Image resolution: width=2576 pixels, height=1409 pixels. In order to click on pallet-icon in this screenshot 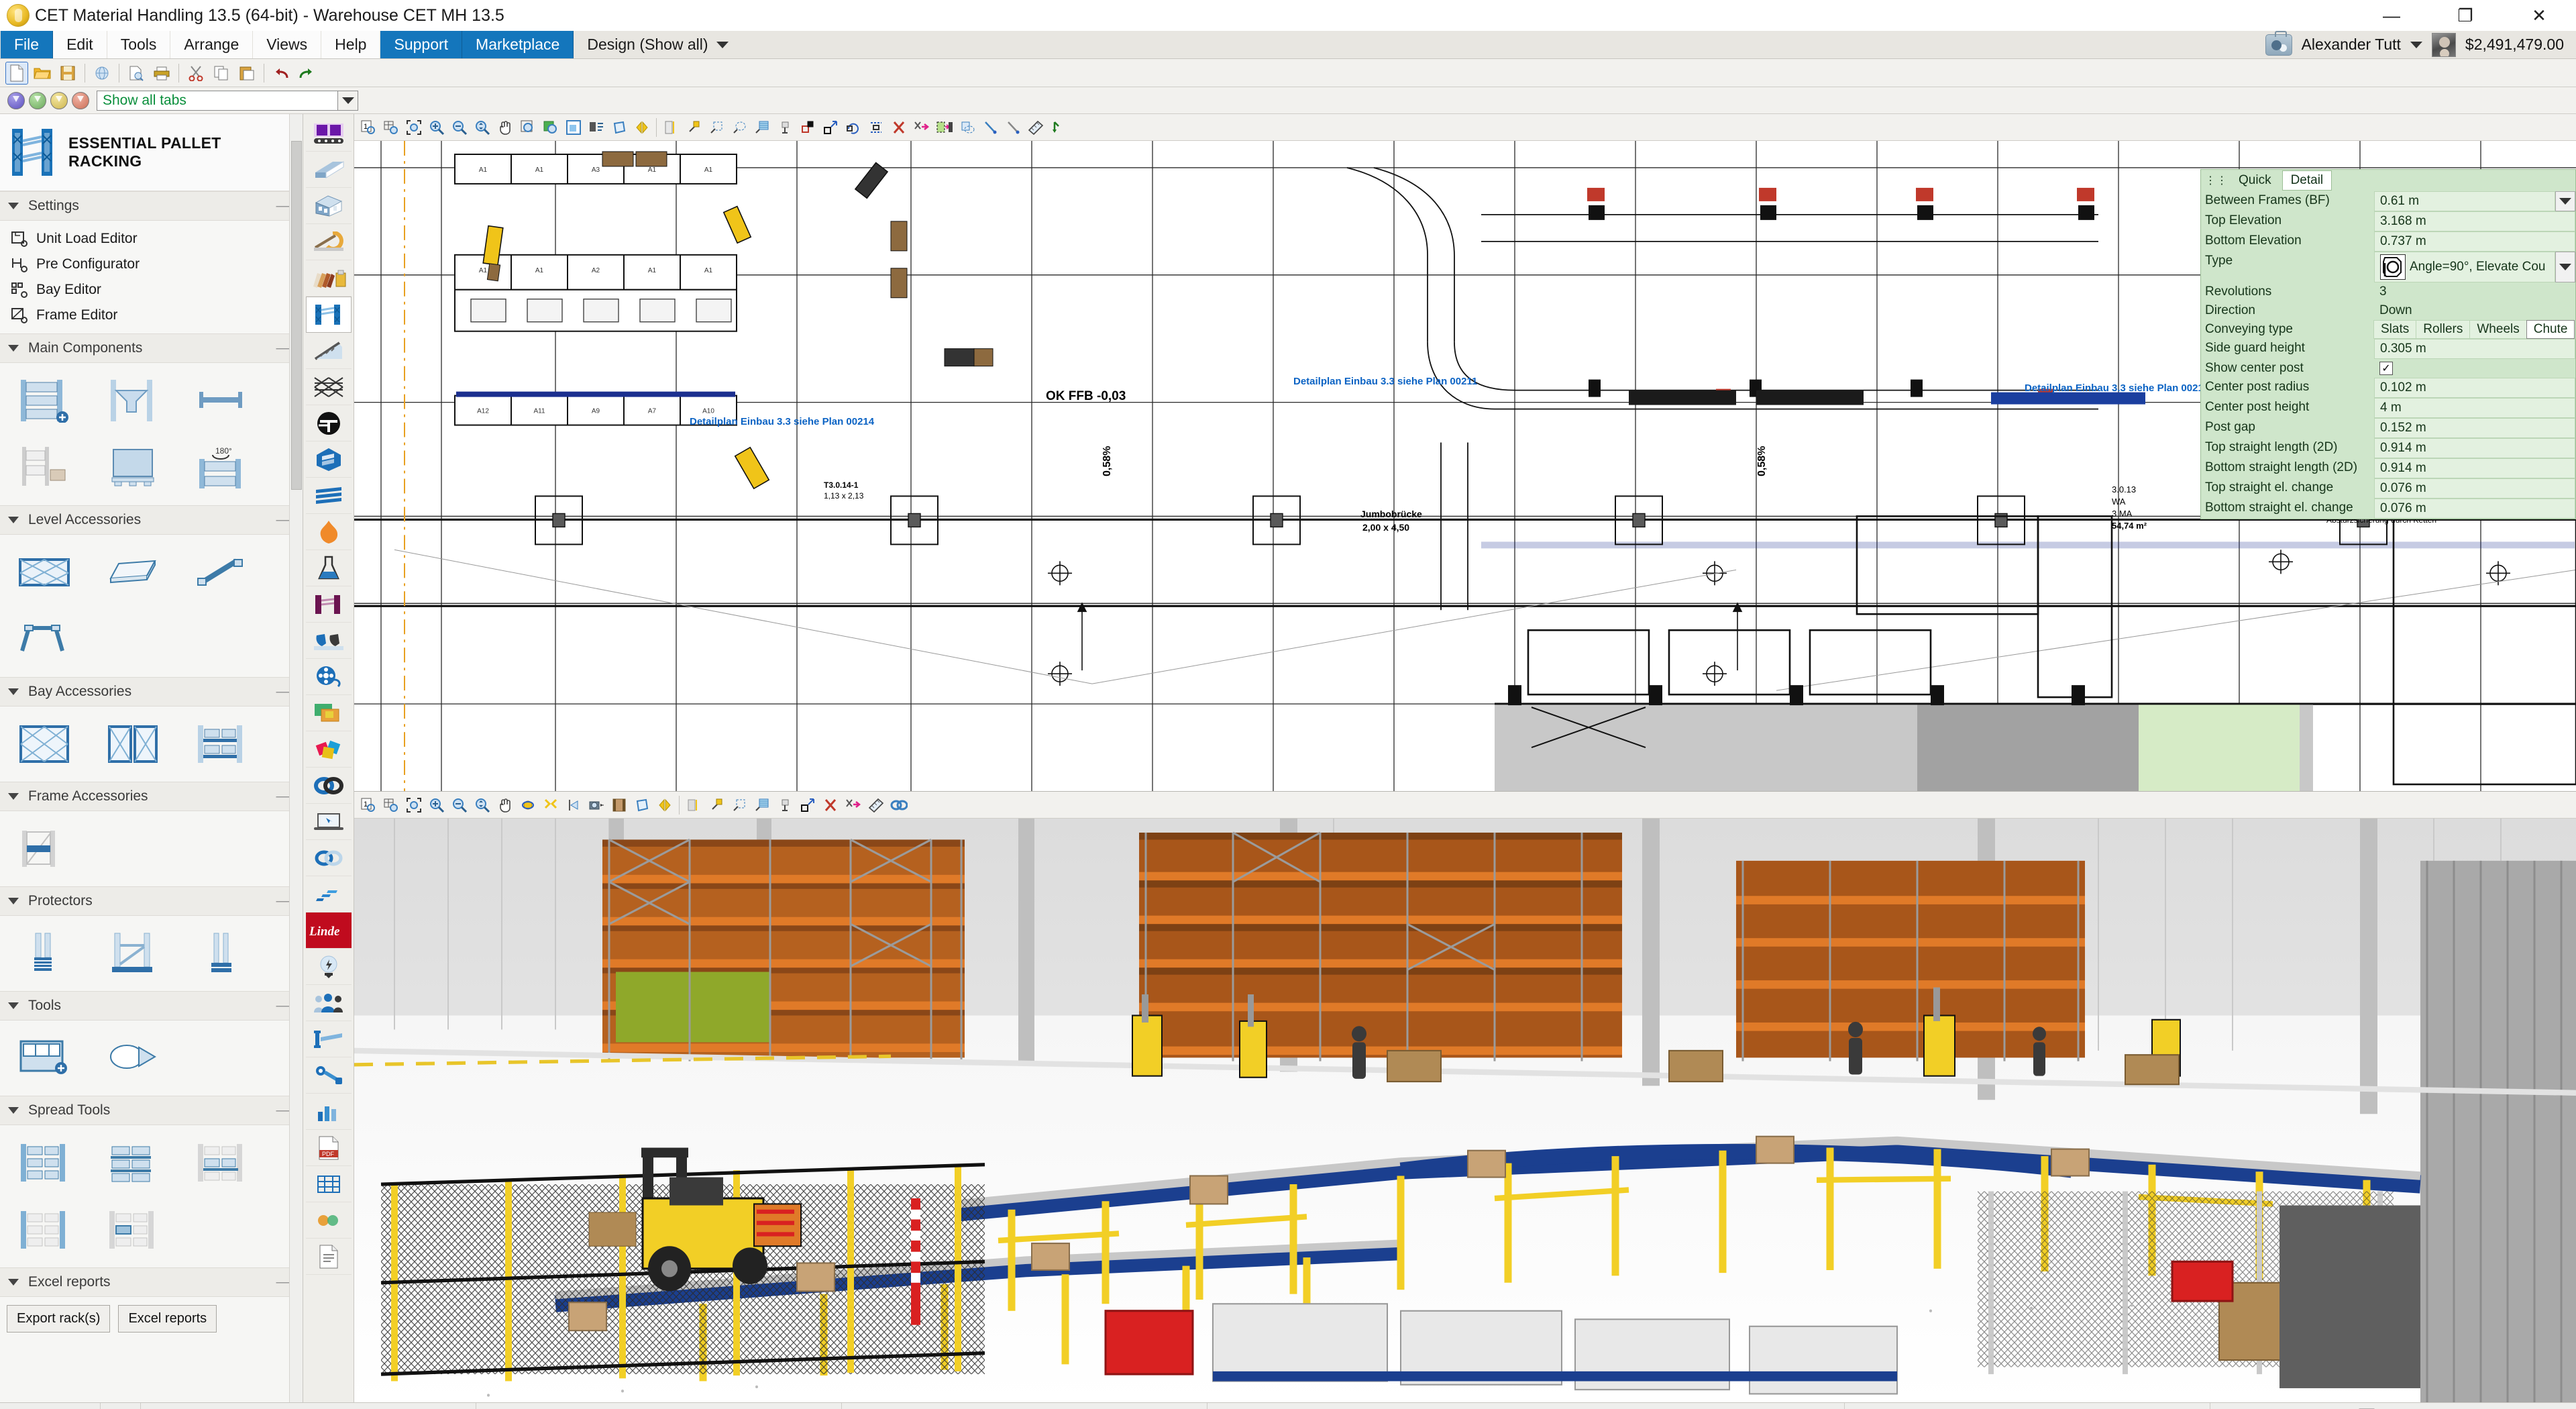, I will do `click(133, 468)`.